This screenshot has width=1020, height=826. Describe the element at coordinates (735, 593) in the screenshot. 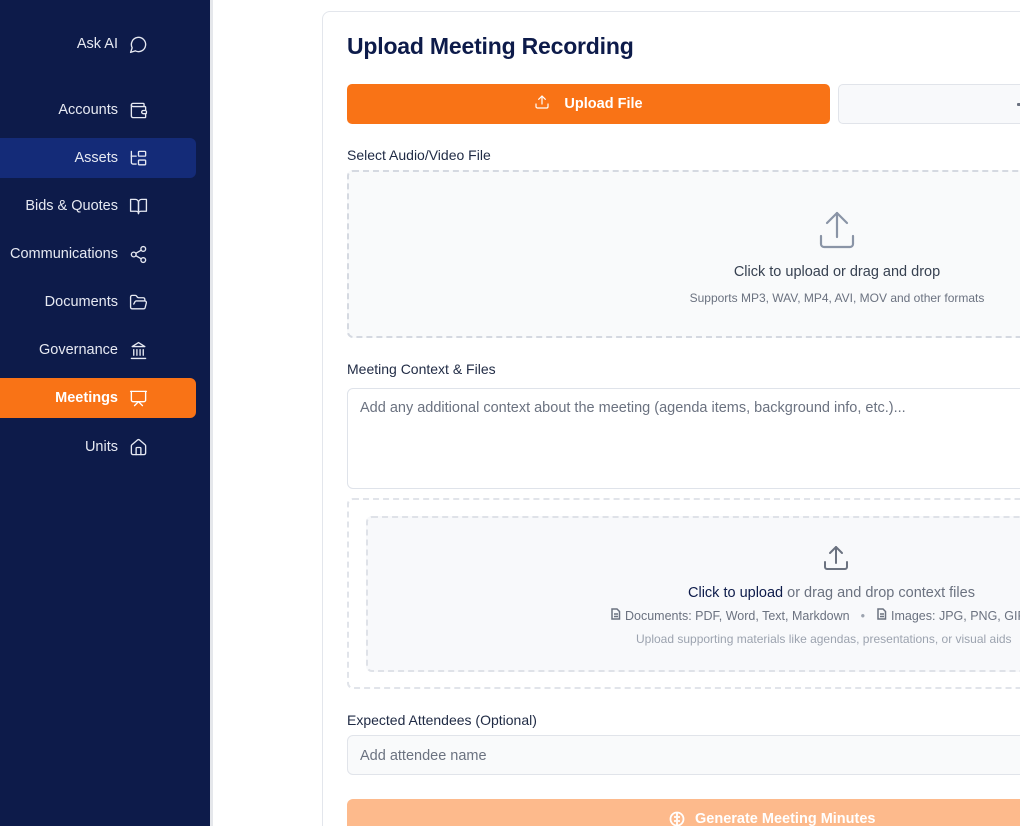

I see `context-upload-link: Click to upload` at that location.